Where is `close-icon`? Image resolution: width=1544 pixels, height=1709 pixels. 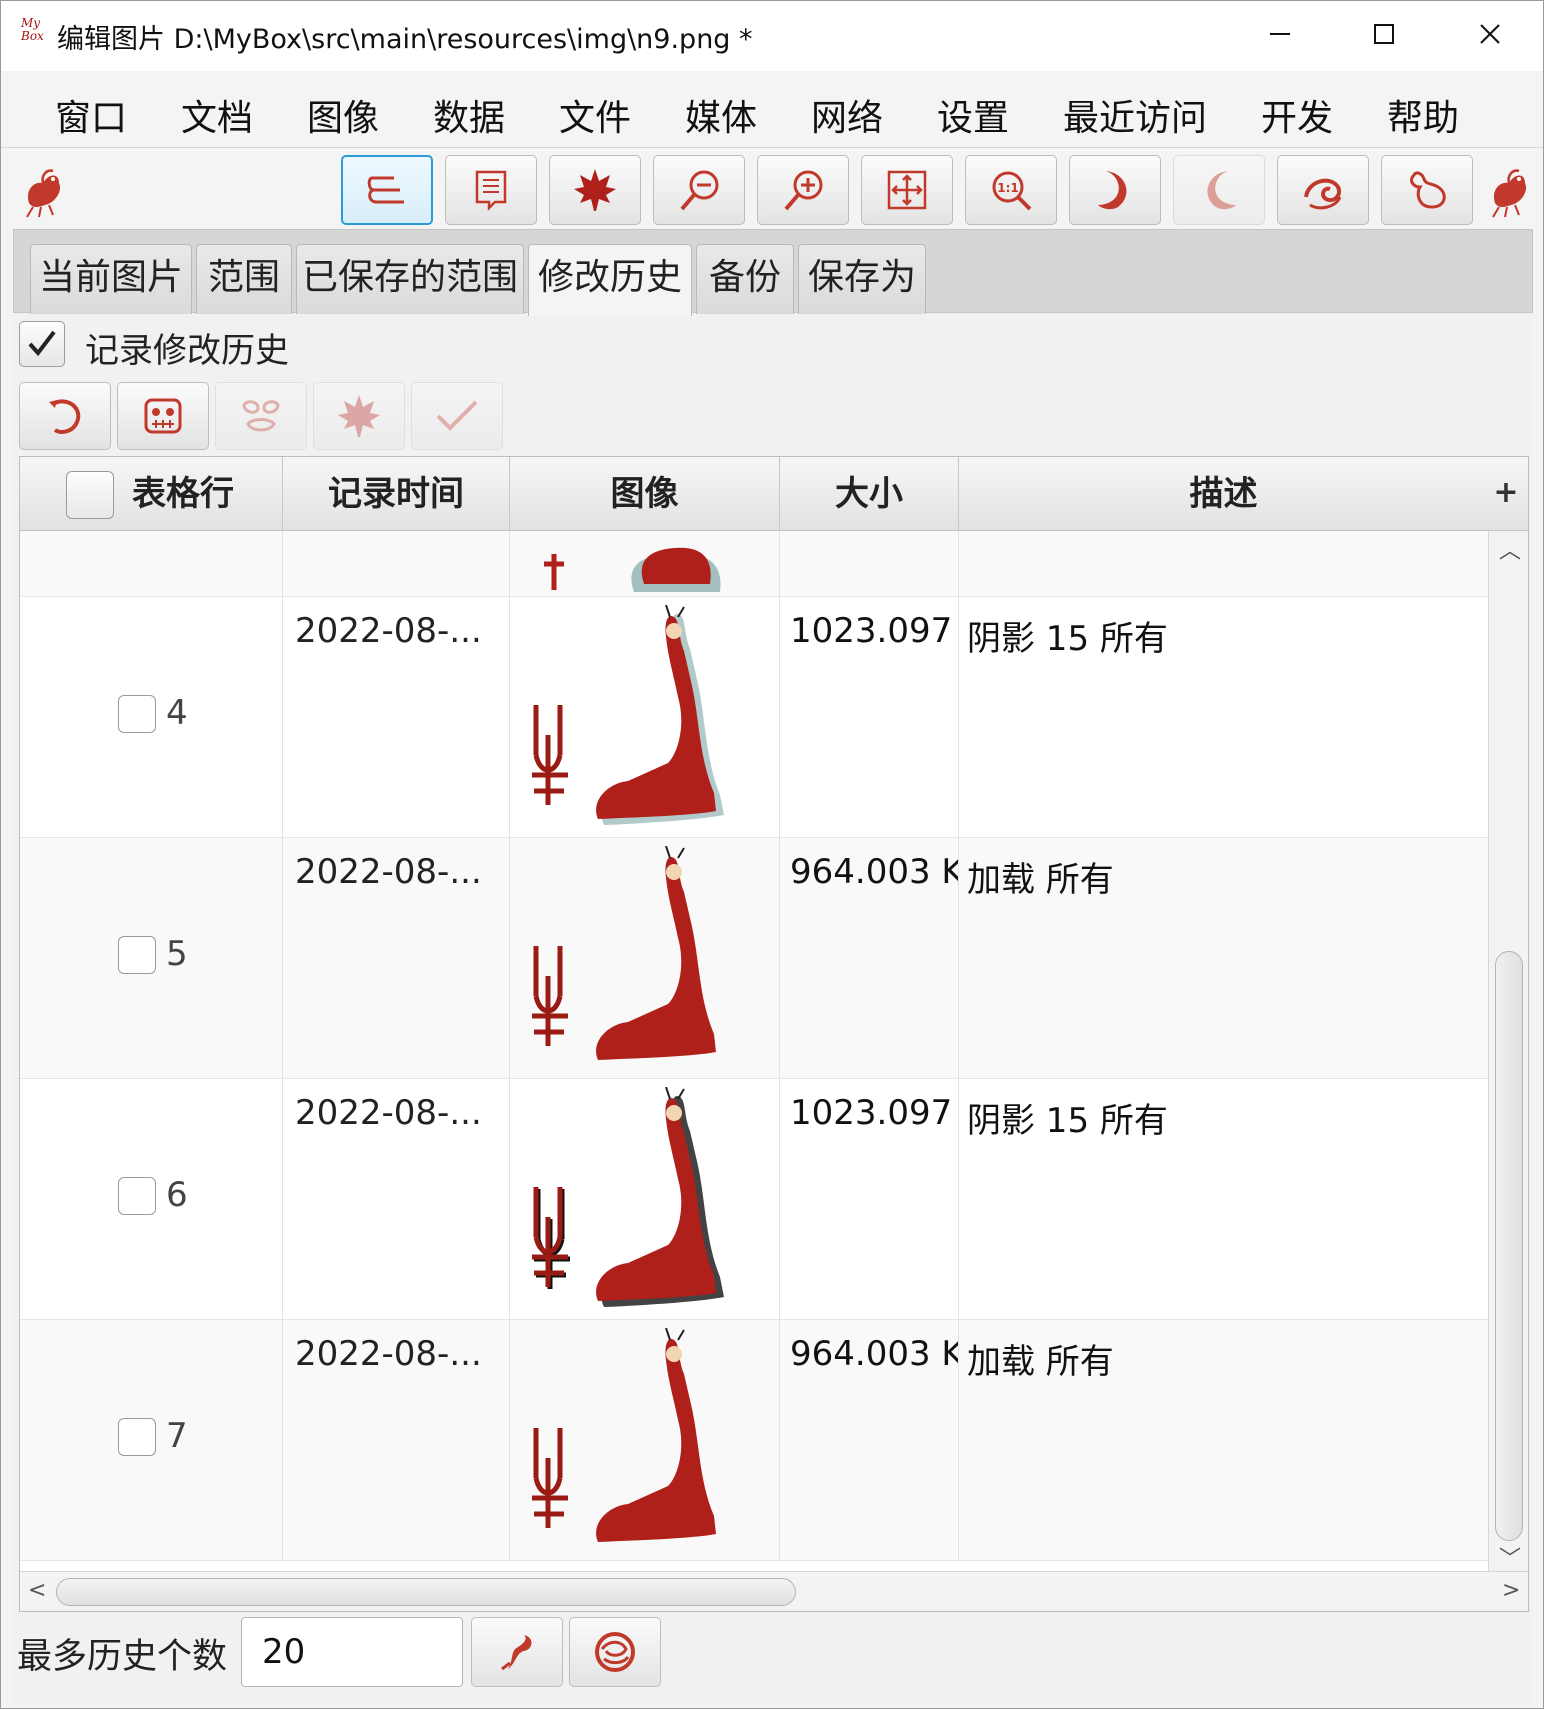
close-icon is located at coordinates (1490, 34).